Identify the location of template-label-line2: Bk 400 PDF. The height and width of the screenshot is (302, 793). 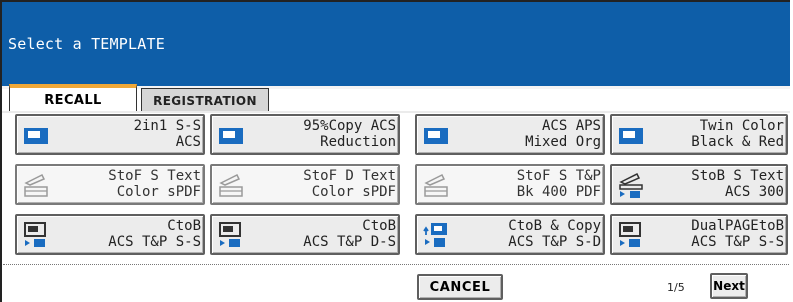
(558, 192).